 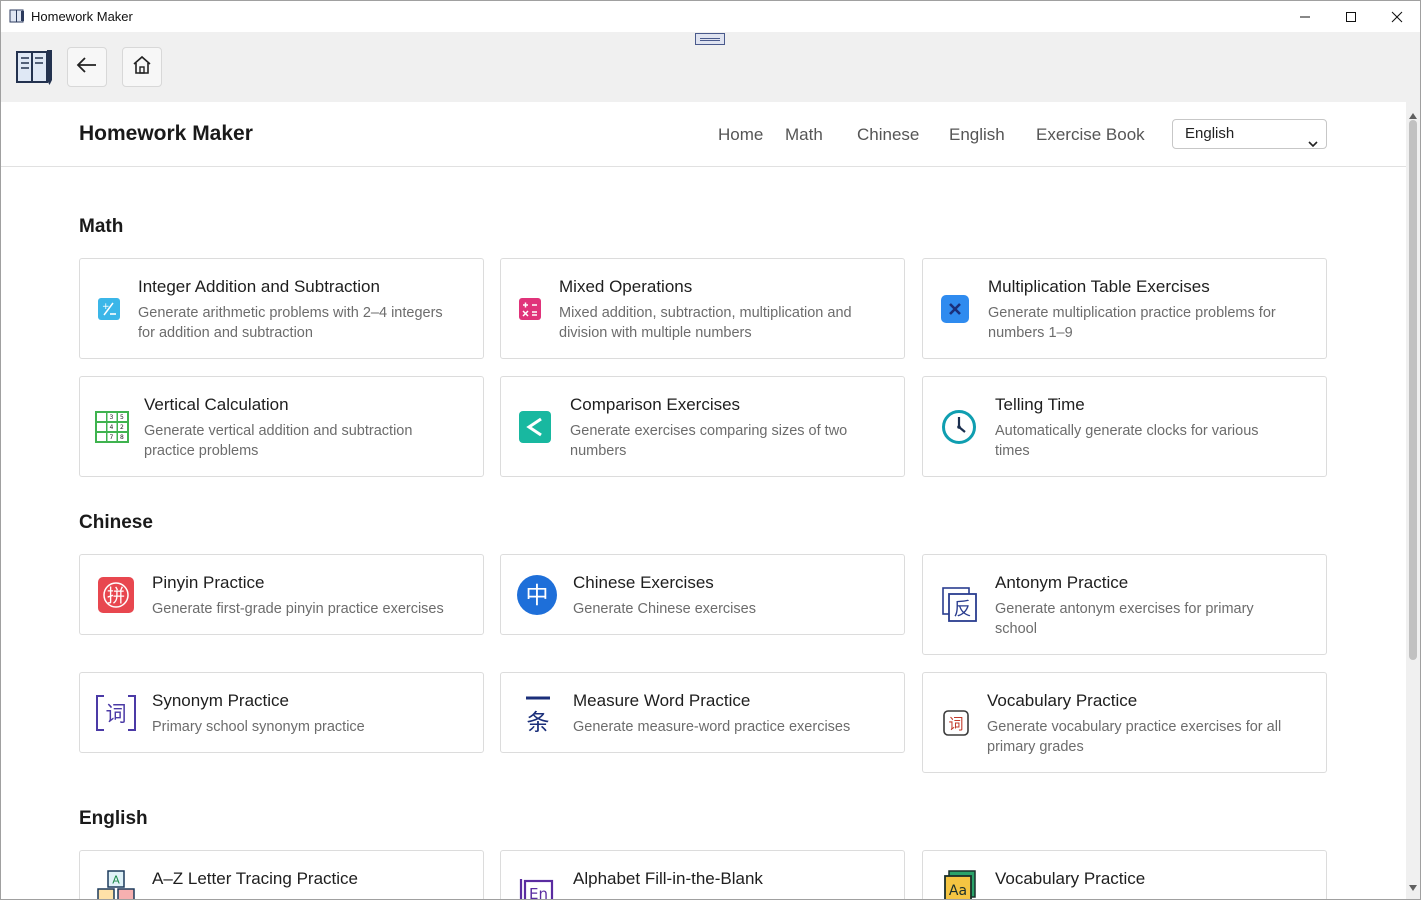 I want to click on svg-text: 5, so click(x=122, y=417).